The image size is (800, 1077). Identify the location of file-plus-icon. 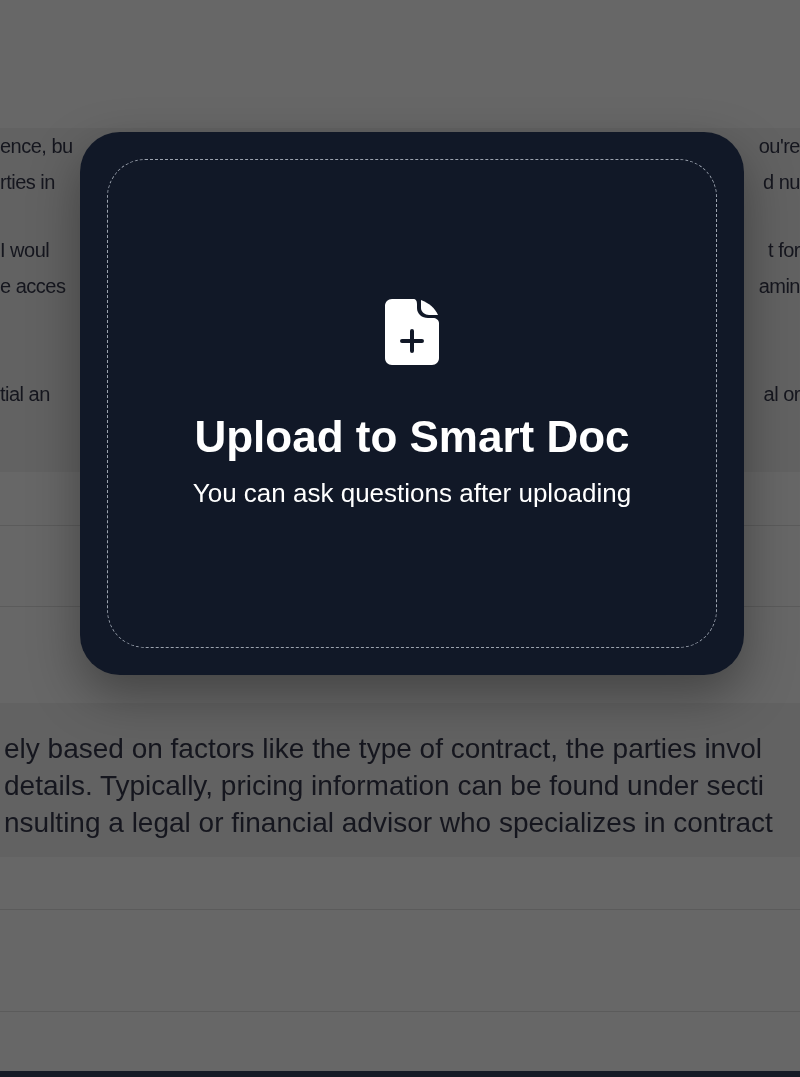
(412, 331).